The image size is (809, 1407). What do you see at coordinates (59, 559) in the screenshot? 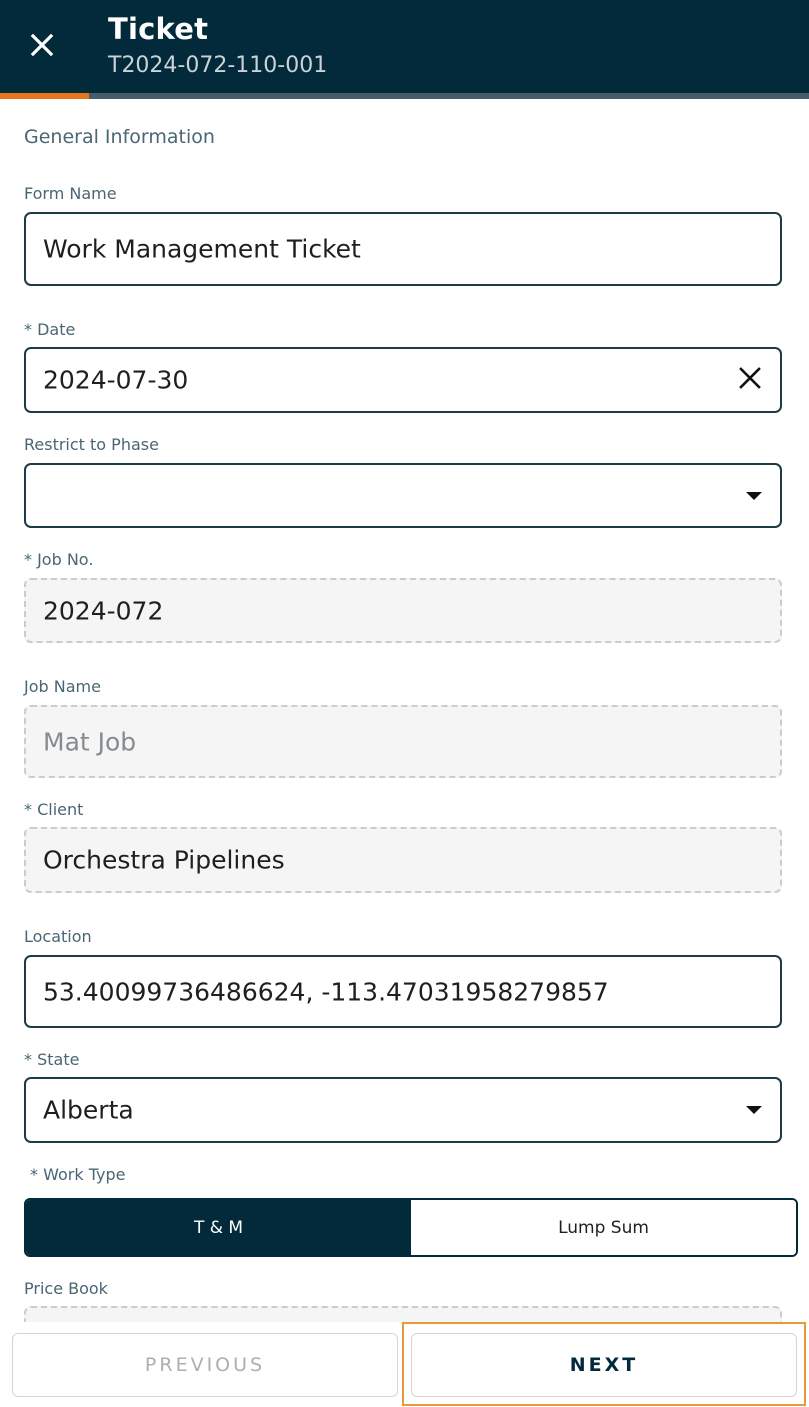
I see `job-no-label: * Job No.` at bounding box center [59, 559].